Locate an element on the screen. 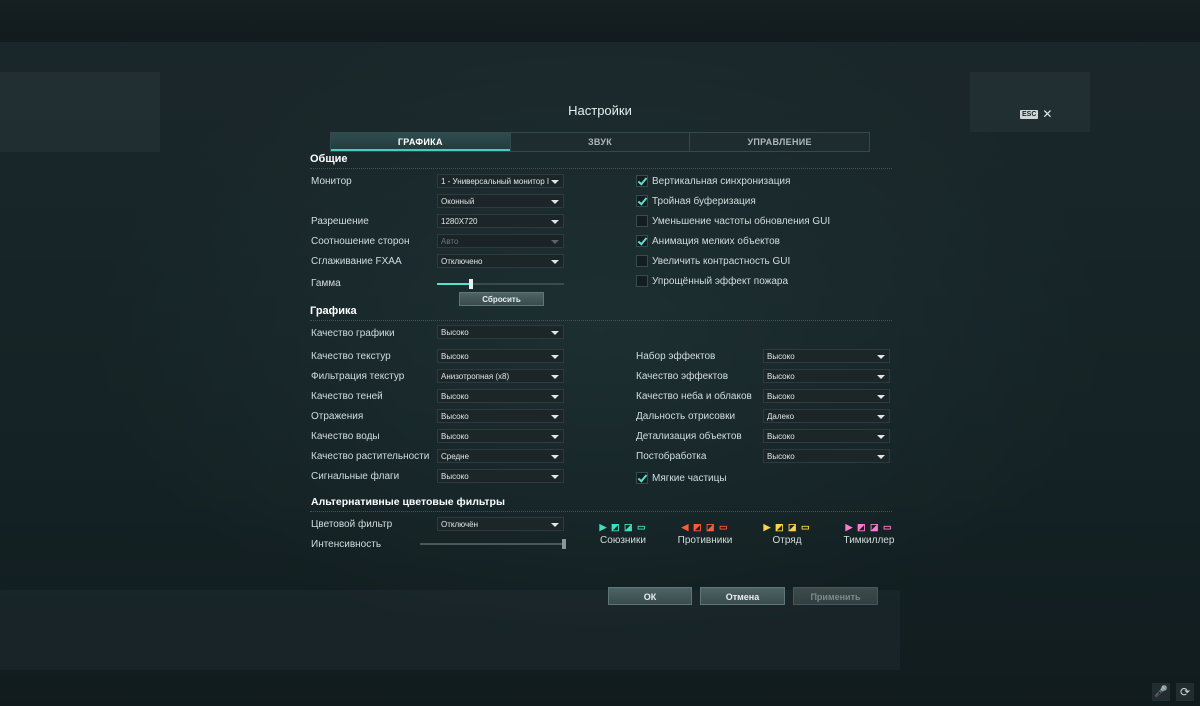  setting-label: Детализация объектов is located at coordinates (689, 436).